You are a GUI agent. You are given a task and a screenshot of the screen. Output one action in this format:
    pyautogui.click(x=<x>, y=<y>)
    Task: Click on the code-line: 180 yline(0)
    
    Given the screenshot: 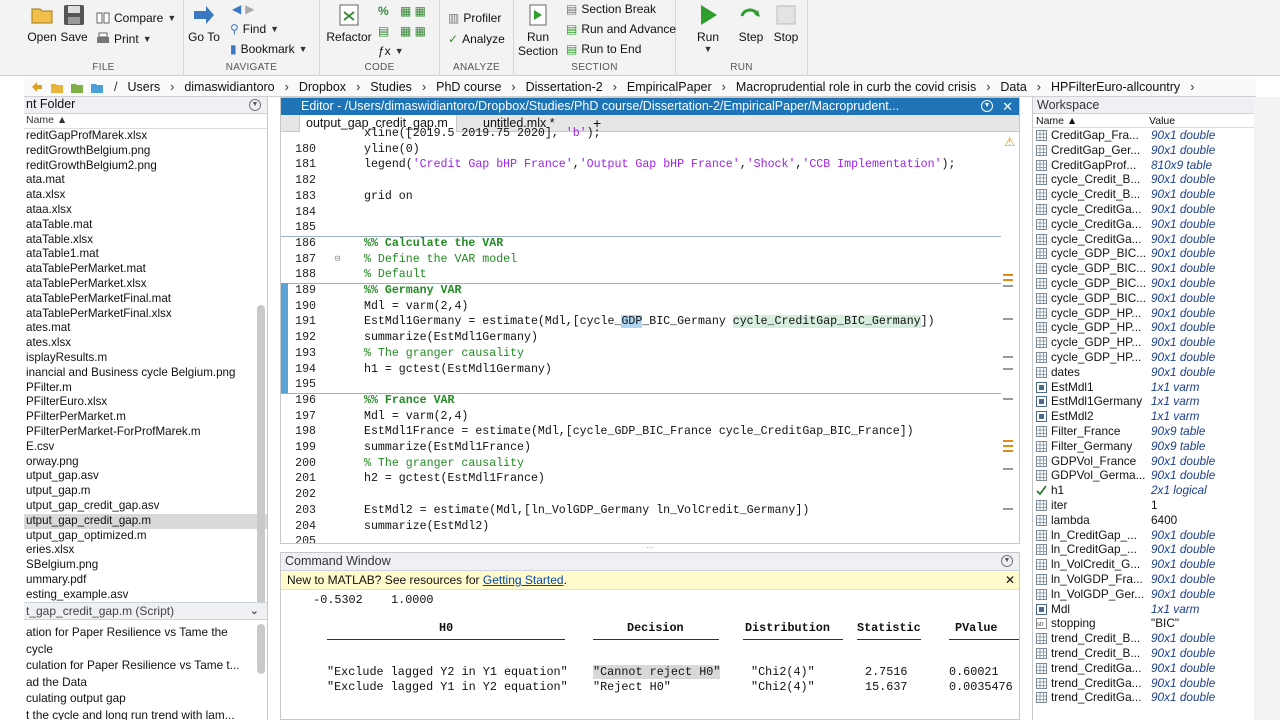 What is the action you would take?
    pyautogui.click(x=641, y=150)
    